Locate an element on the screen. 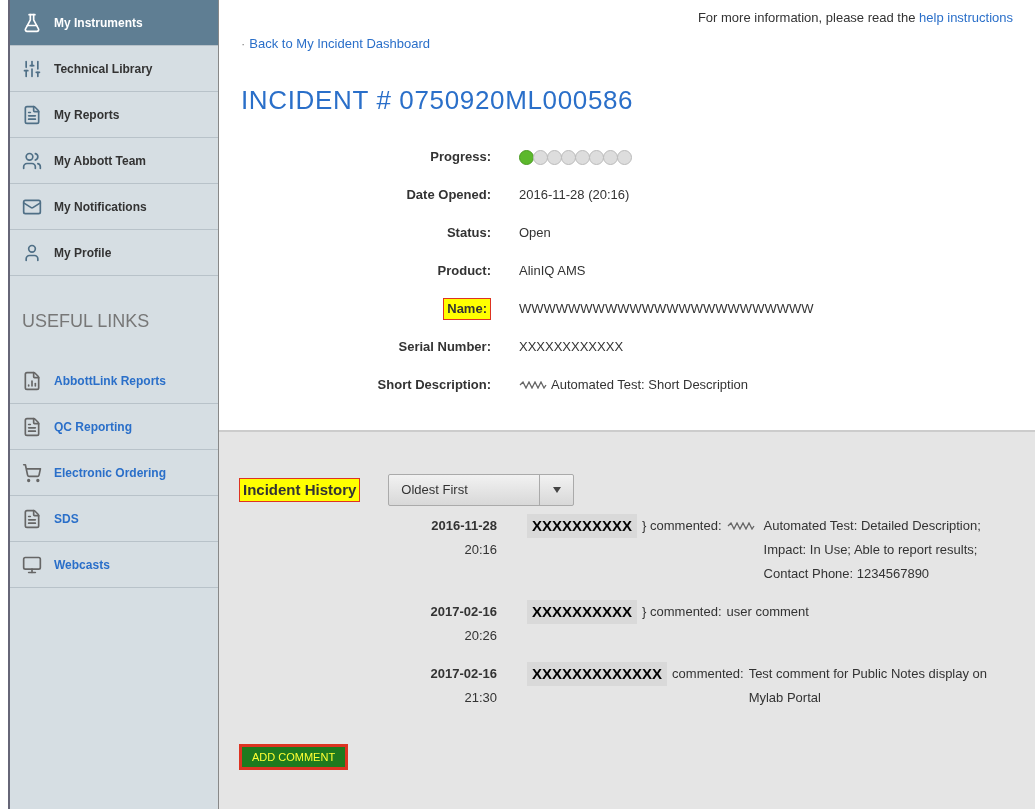 This screenshot has width=1035, height=809. sidebar-item: Technical Library is located at coordinates (114, 69).